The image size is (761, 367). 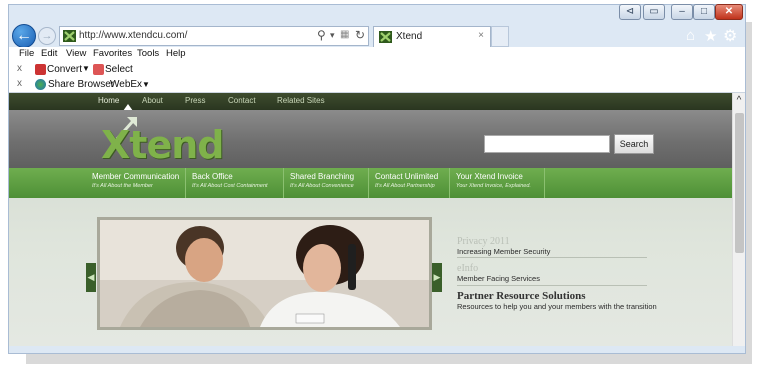 I want to click on compat-view-icon: ▦, so click(x=344, y=34).